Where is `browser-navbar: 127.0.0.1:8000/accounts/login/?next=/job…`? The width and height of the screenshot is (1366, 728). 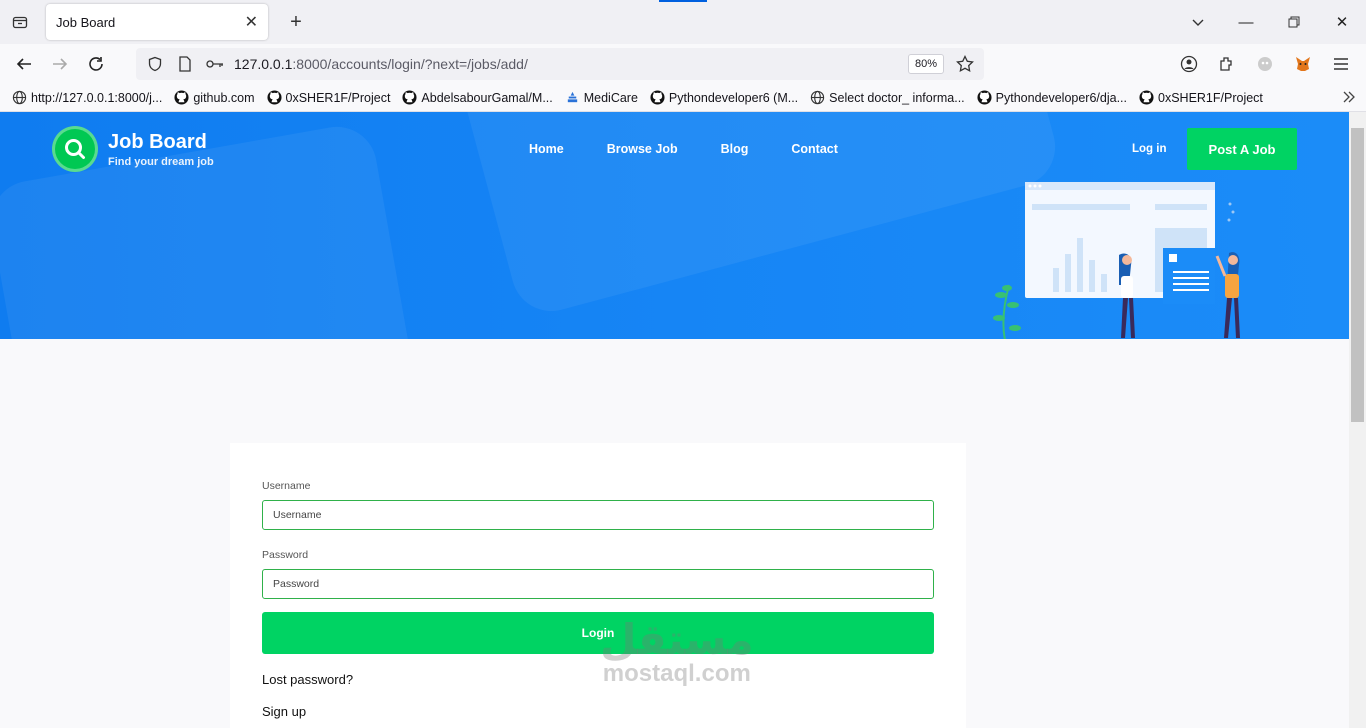
browser-navbar: 127.0.0.1:8000/accounts/login/?next=/job… is located at coordinates (683, 64).